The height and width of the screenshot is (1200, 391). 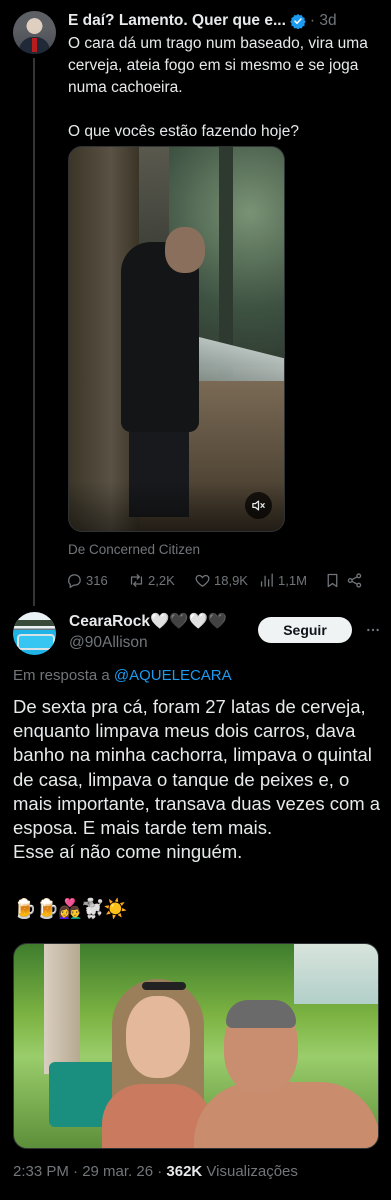 What do you see at coordinates (89, 1171) in the screenshot?
I see `tweet-timestamp: 2:33 PM · 29 mar. 26 ·` at bounding box center [89, 1171].